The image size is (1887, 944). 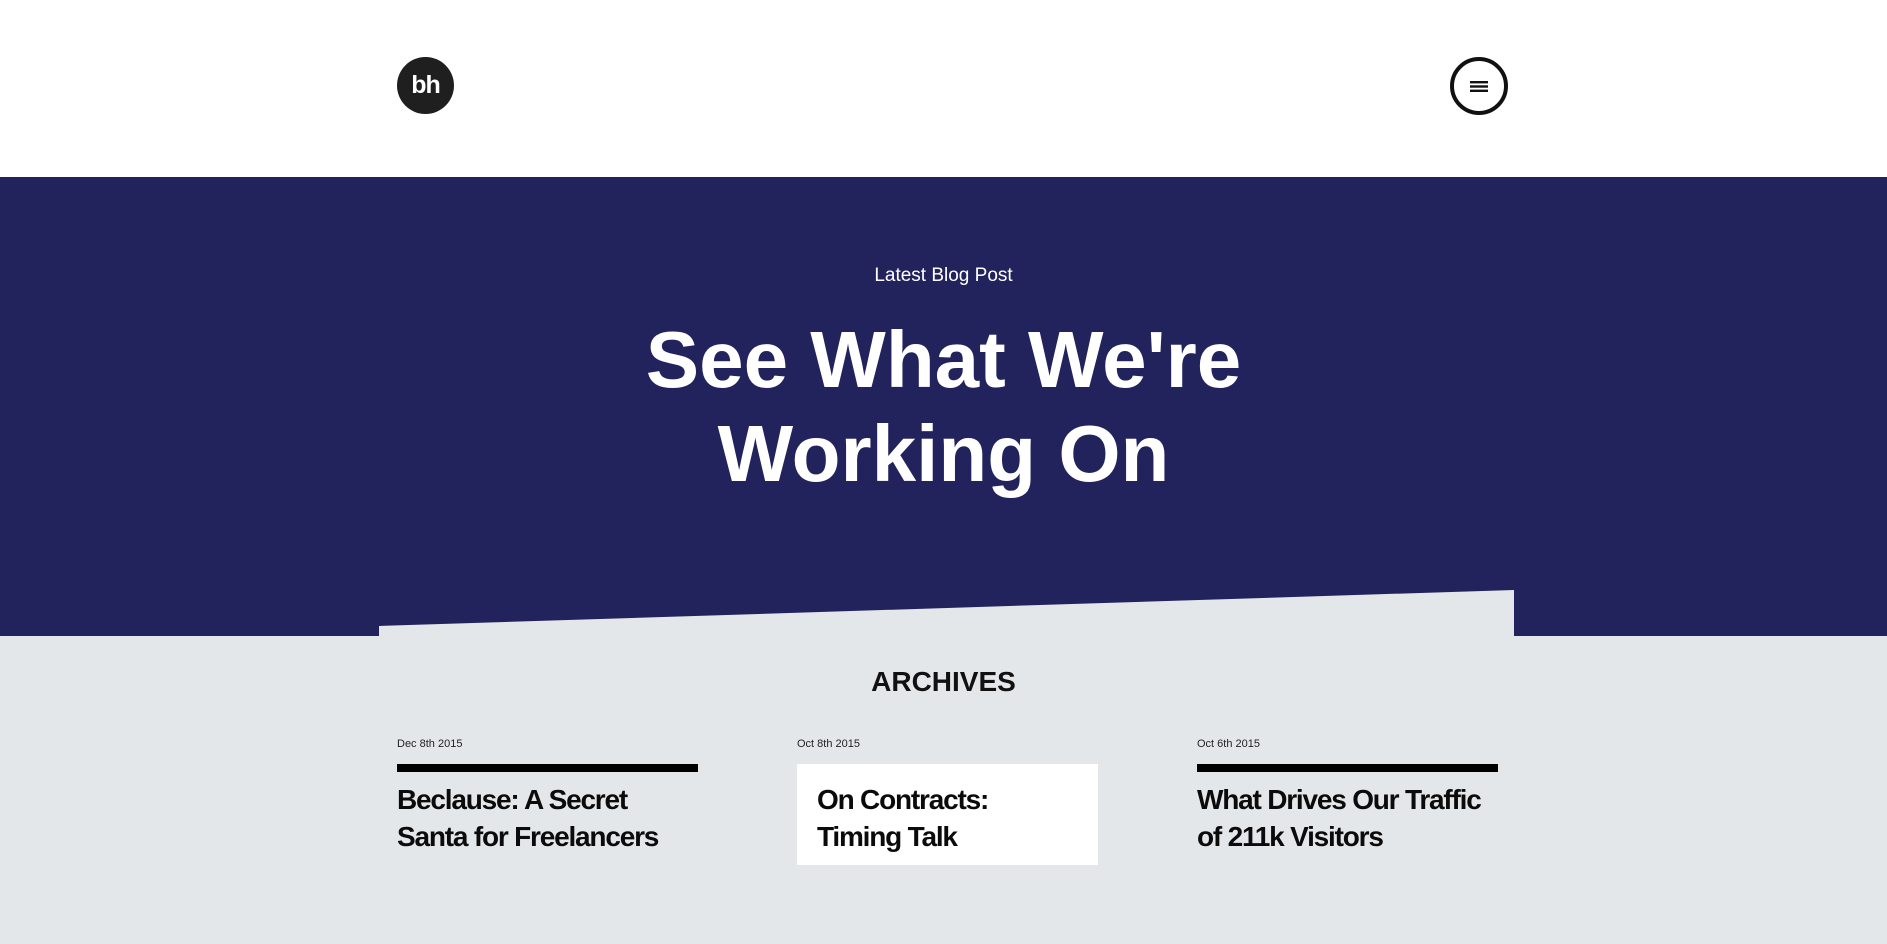 I want to click on archives-heading: ARCHIVES, so click(x=943, y=681).